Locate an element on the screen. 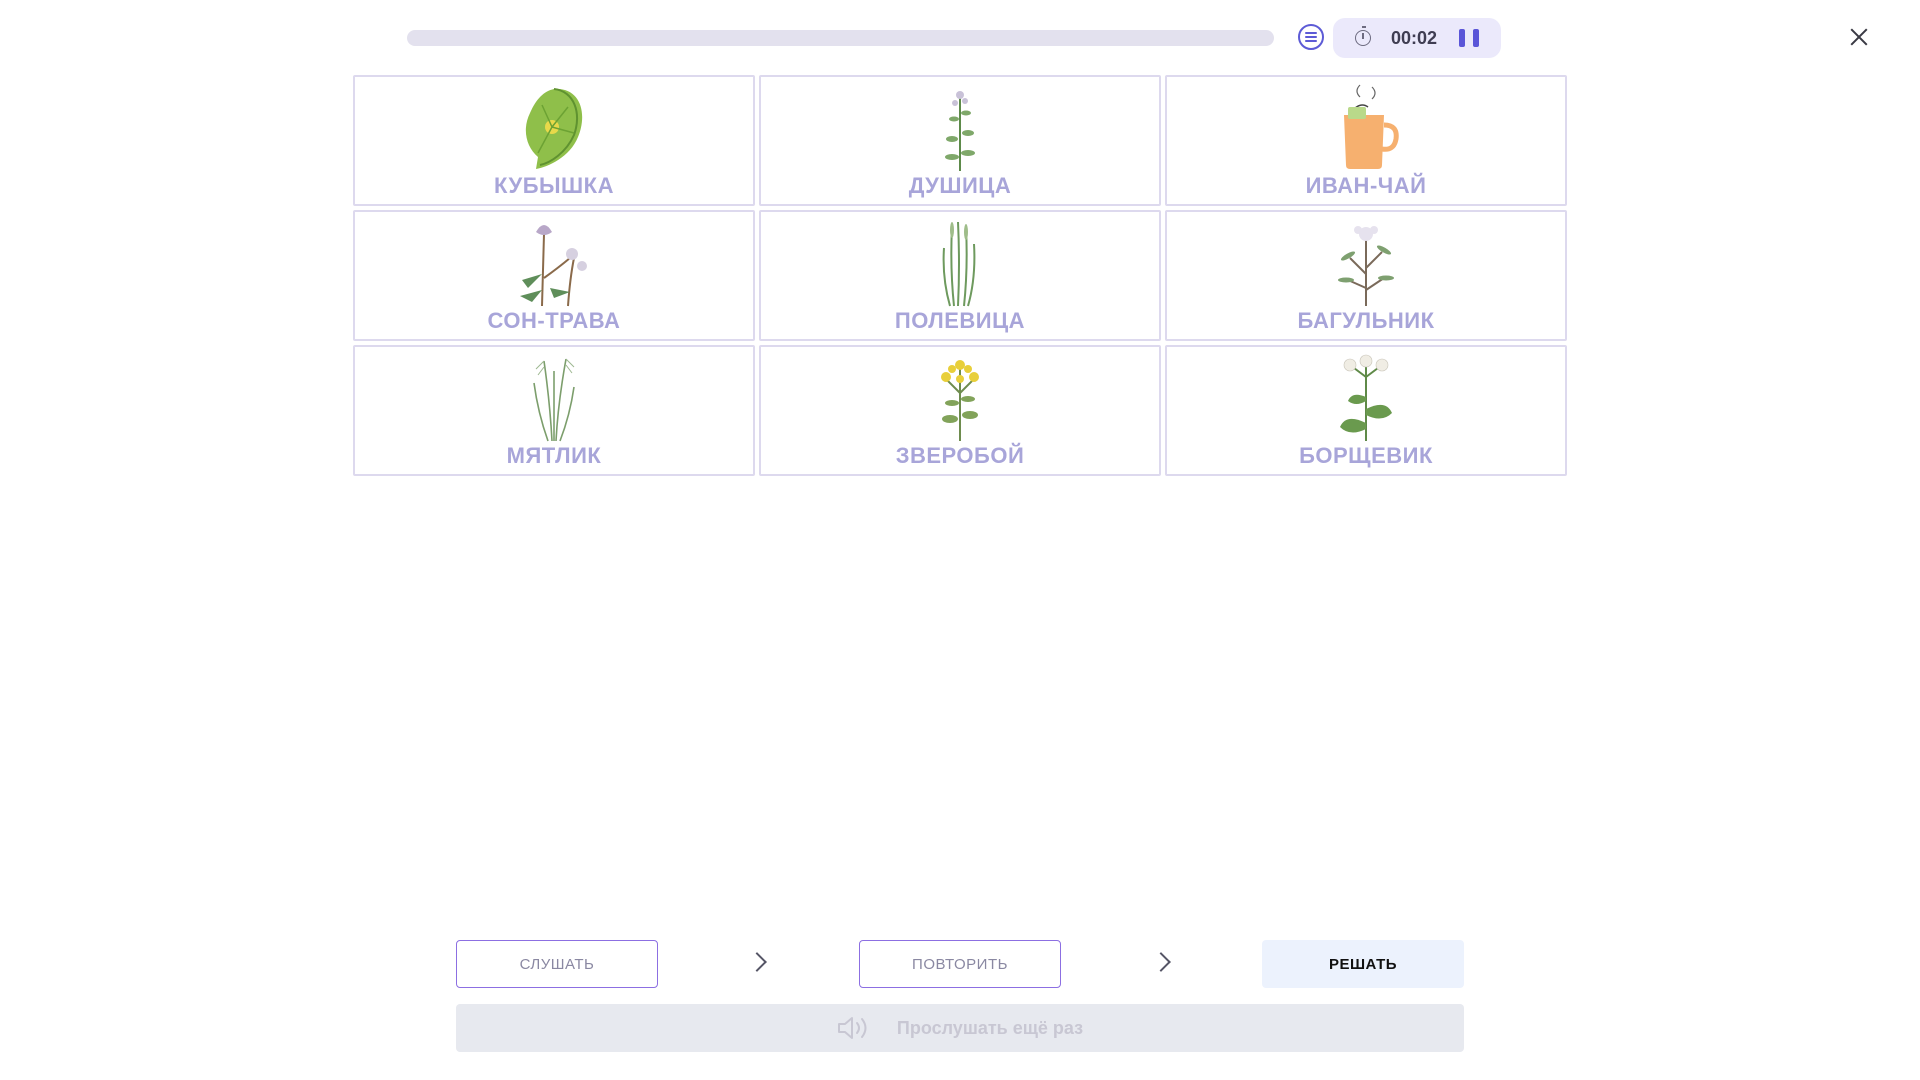 Image resolution: width=1920 pixels, height=1080 pixels. plant-card: БОРЩЕВИК is located at coordinates (1366, 410).